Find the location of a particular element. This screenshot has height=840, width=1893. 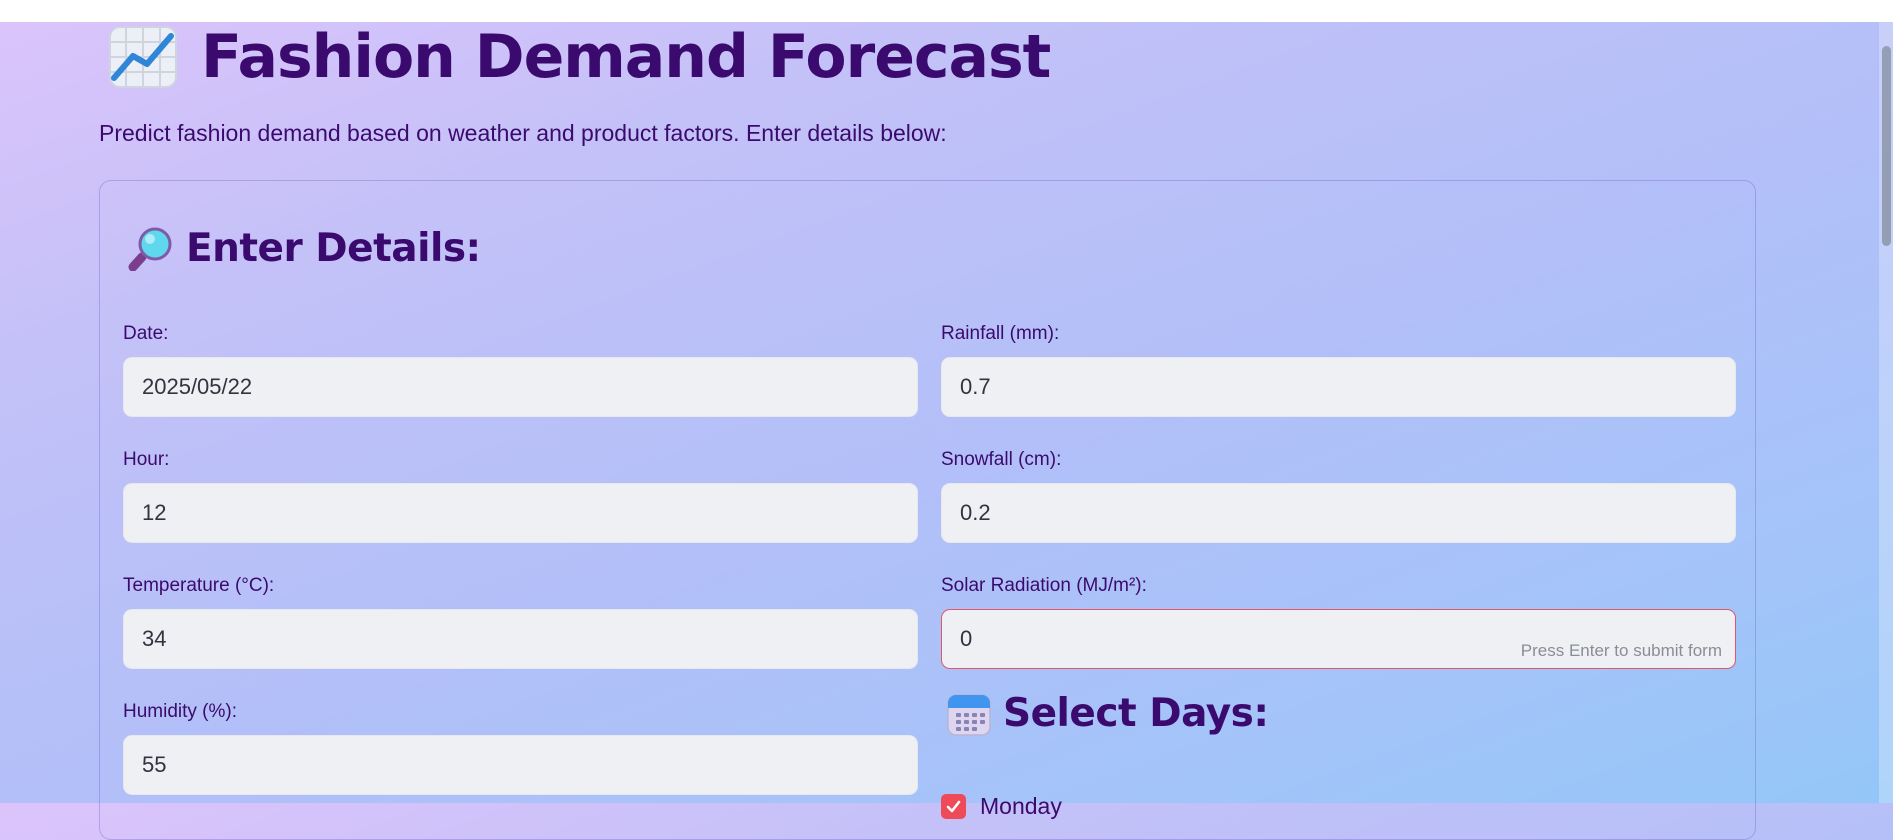

scrollbar is located at coordinates (1886, 412).